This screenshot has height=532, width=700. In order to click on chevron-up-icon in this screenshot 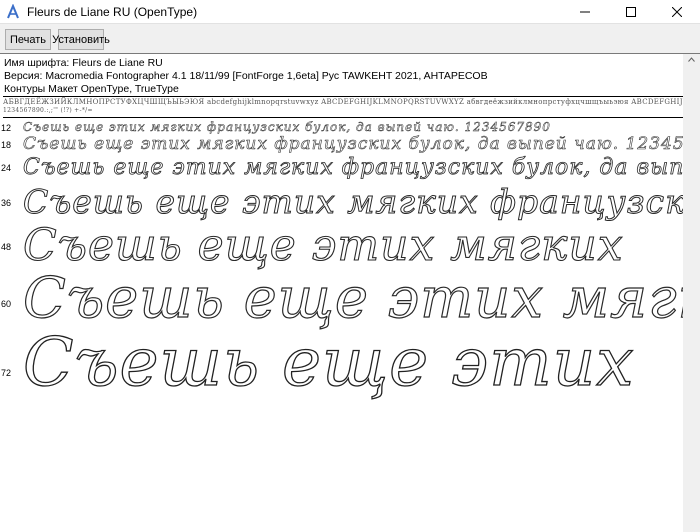, I will do `click(691, 59)`.